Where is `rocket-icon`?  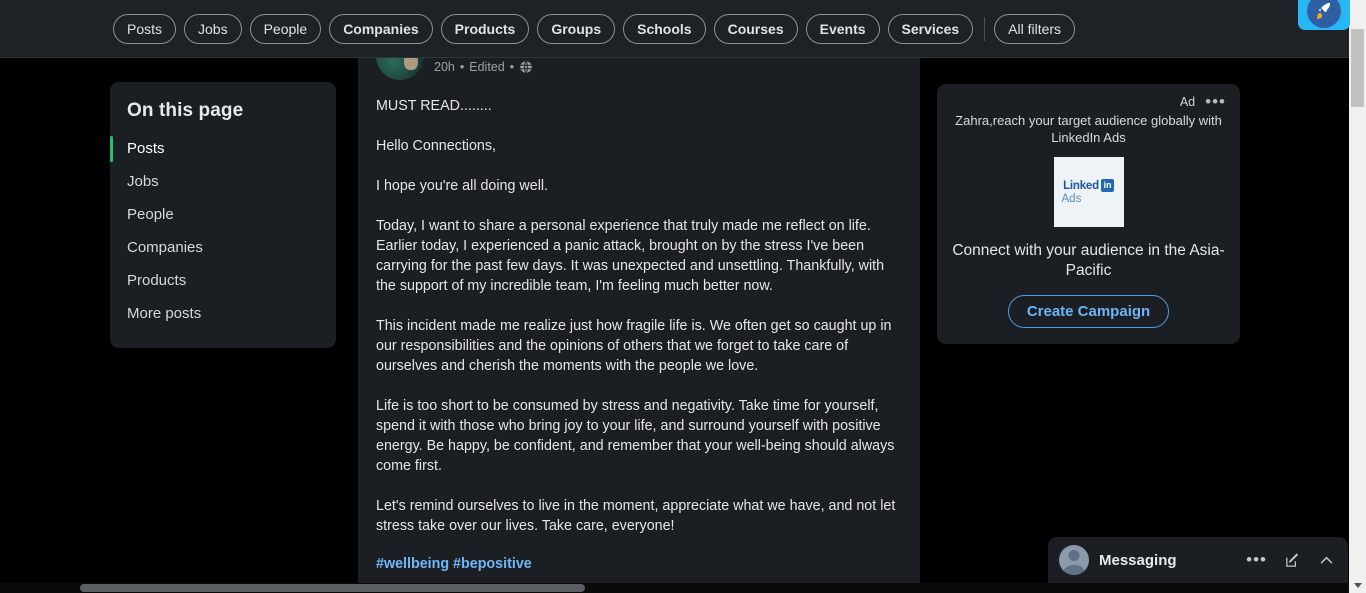 rocket-icon is located at coordinates (1324, 14).